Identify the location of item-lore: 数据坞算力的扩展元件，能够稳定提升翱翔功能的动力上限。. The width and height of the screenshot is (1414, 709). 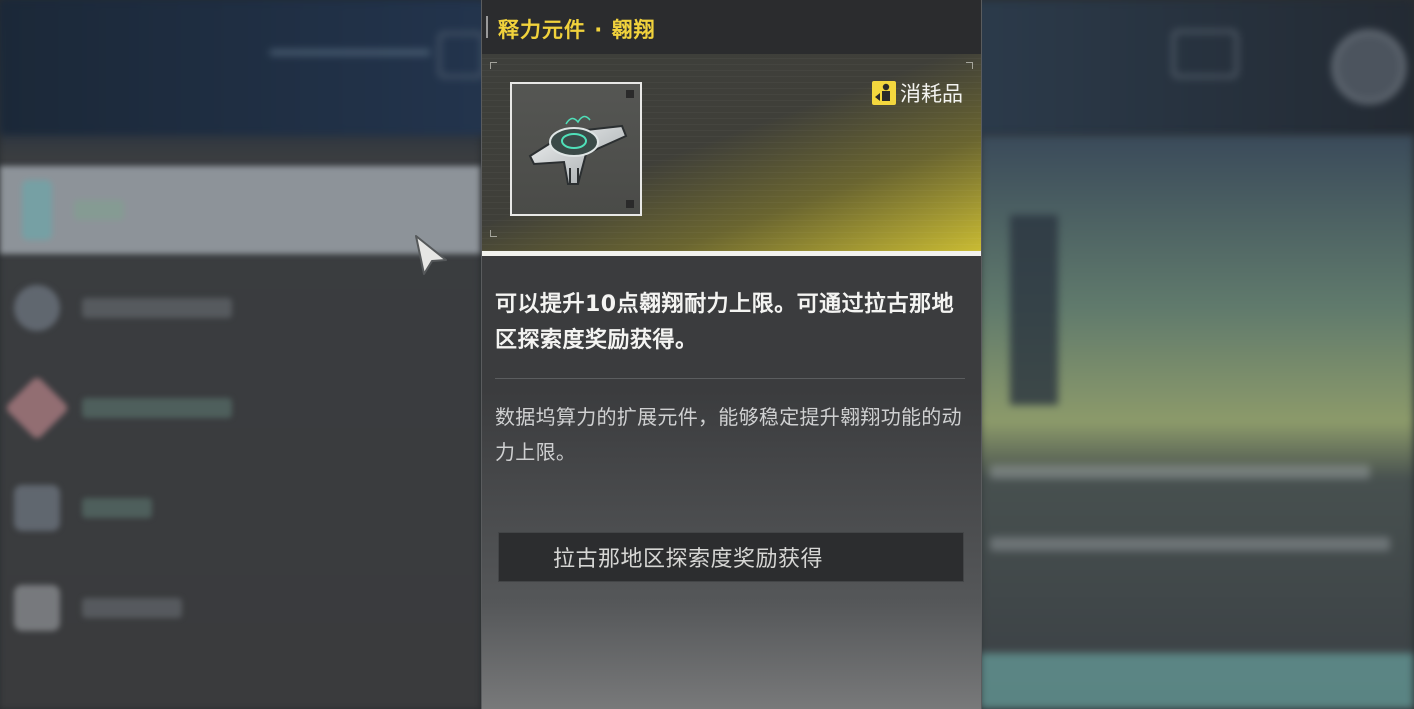
(728, 434).